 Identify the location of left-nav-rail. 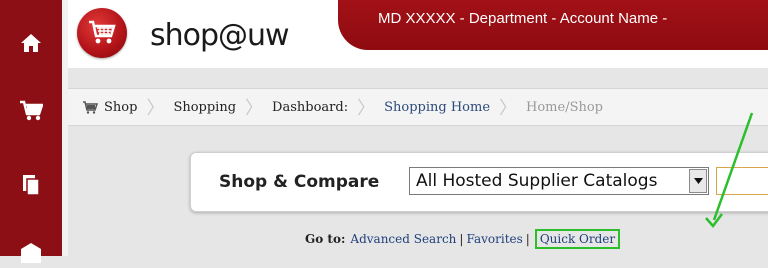
(31, 131).